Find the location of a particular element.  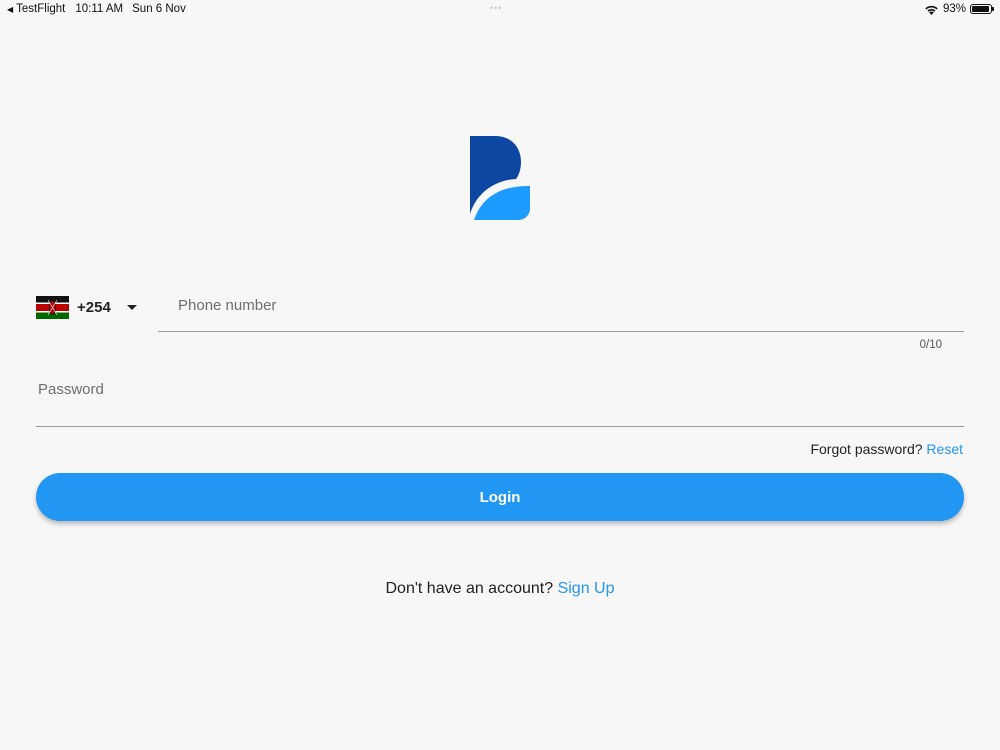

phone-field is located at coordinates (561, 306).